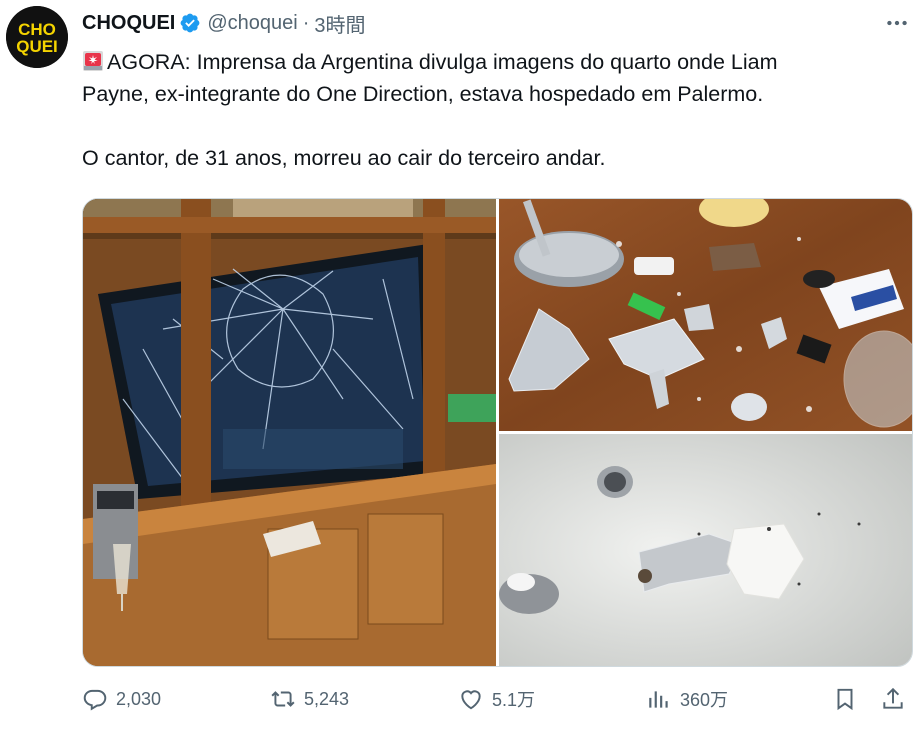 The height and width of the screenshot is (734, 922). What do you see at coordinates (514, 700) in the screenshot?
I see `like-count: 5.1万` at bounding box center [514, 700].